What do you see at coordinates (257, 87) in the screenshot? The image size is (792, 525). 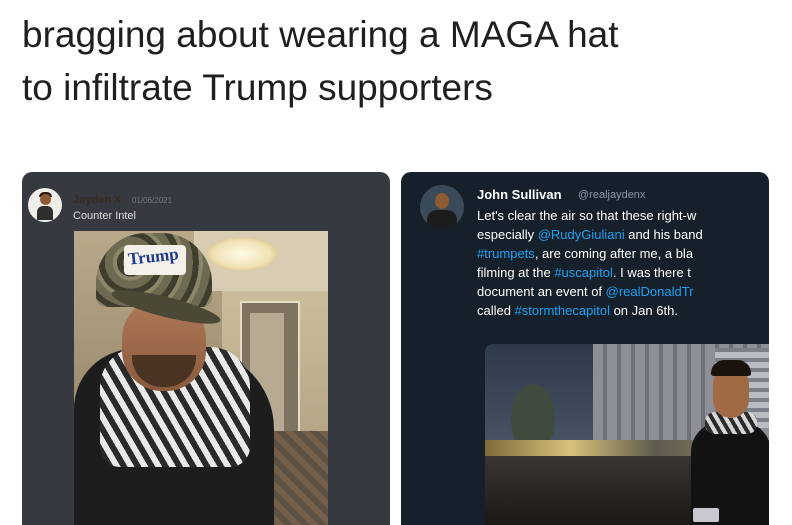 I see `caption-line-2: to infiltrate Trump supporters` at bounding box center [257, 87].